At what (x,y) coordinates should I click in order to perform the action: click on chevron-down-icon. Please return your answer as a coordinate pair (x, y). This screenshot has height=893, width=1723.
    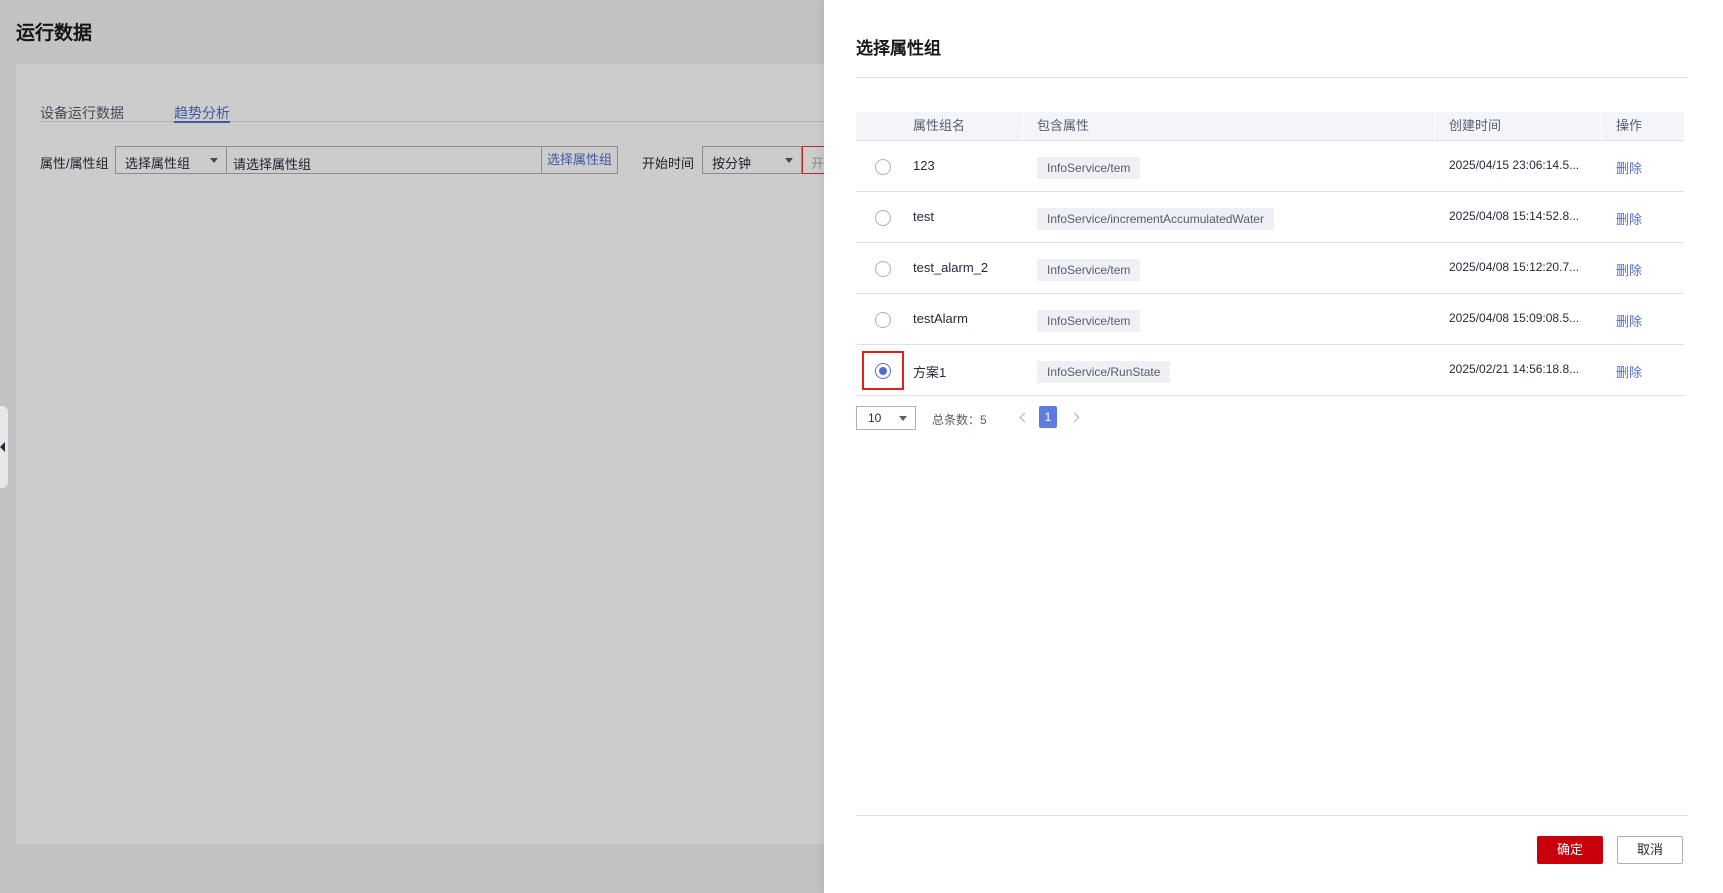
    Looking at the image, I should click on (903, 418).